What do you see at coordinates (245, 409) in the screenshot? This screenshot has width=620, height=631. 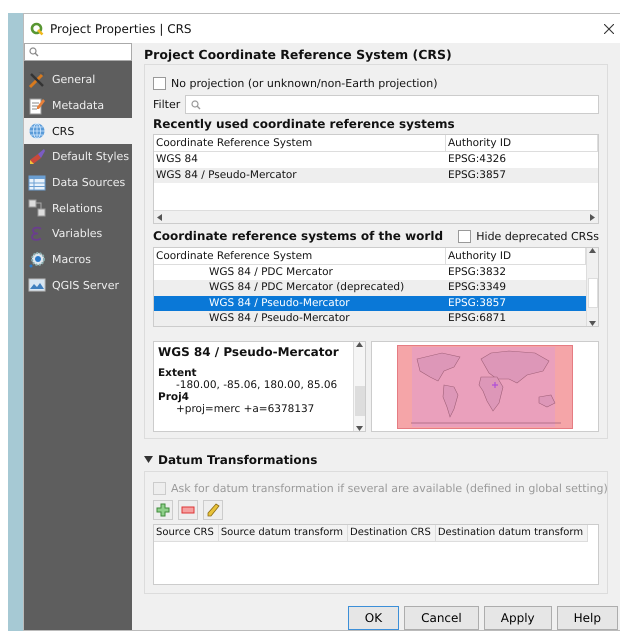 I see `detail-value: +proj=merc +a=6378137` at bounding box center [245, 409].